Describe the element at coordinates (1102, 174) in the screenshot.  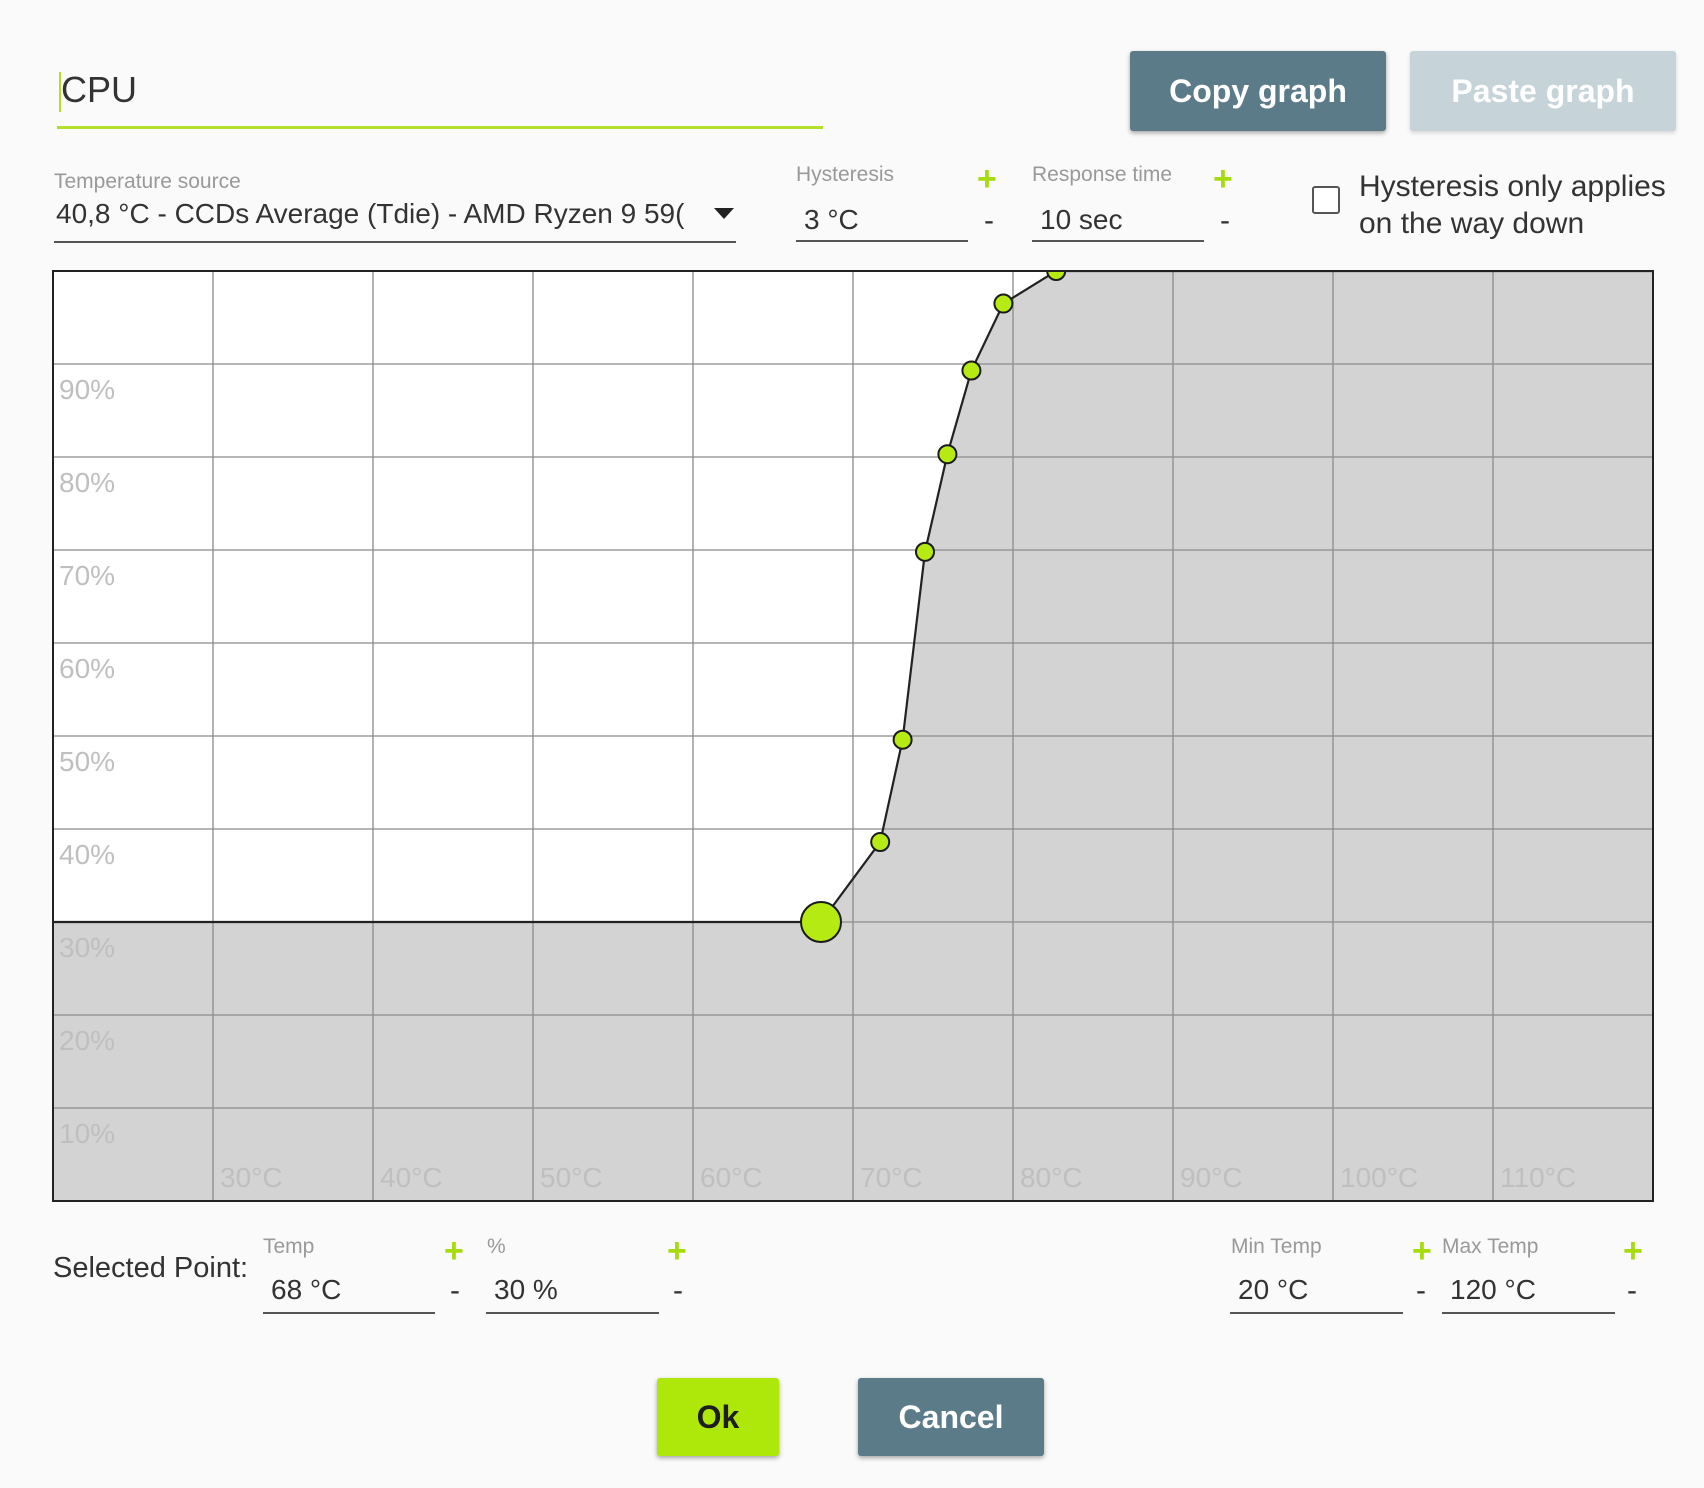
I see `response-time-label: Response time` at that location.